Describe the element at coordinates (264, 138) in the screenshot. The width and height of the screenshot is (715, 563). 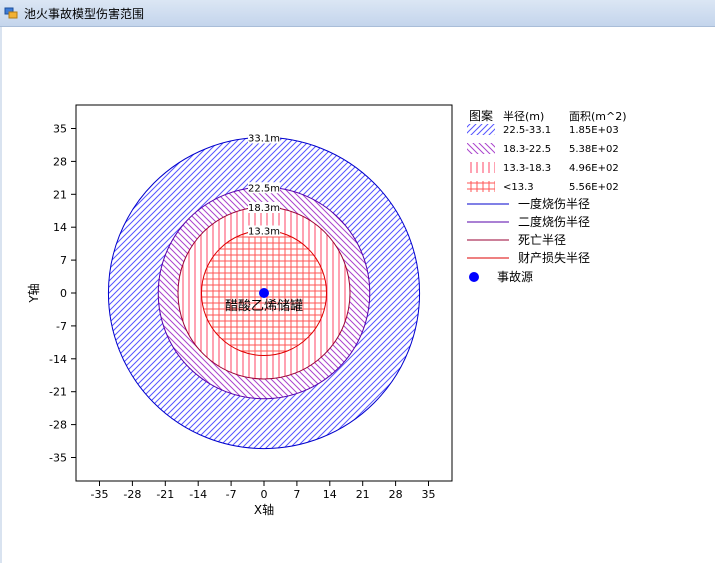
I see `radius-label-1: 33.1m` at that location.